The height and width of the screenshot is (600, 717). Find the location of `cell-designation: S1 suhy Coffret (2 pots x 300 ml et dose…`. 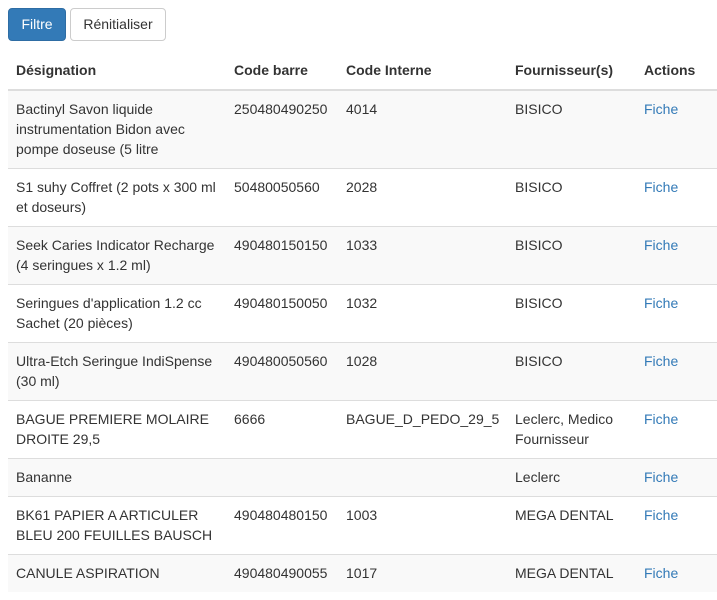

cell-designation: S1 suhy Coffret (2 pots x 300 ml et dose… is located at coordinates (117, 197).